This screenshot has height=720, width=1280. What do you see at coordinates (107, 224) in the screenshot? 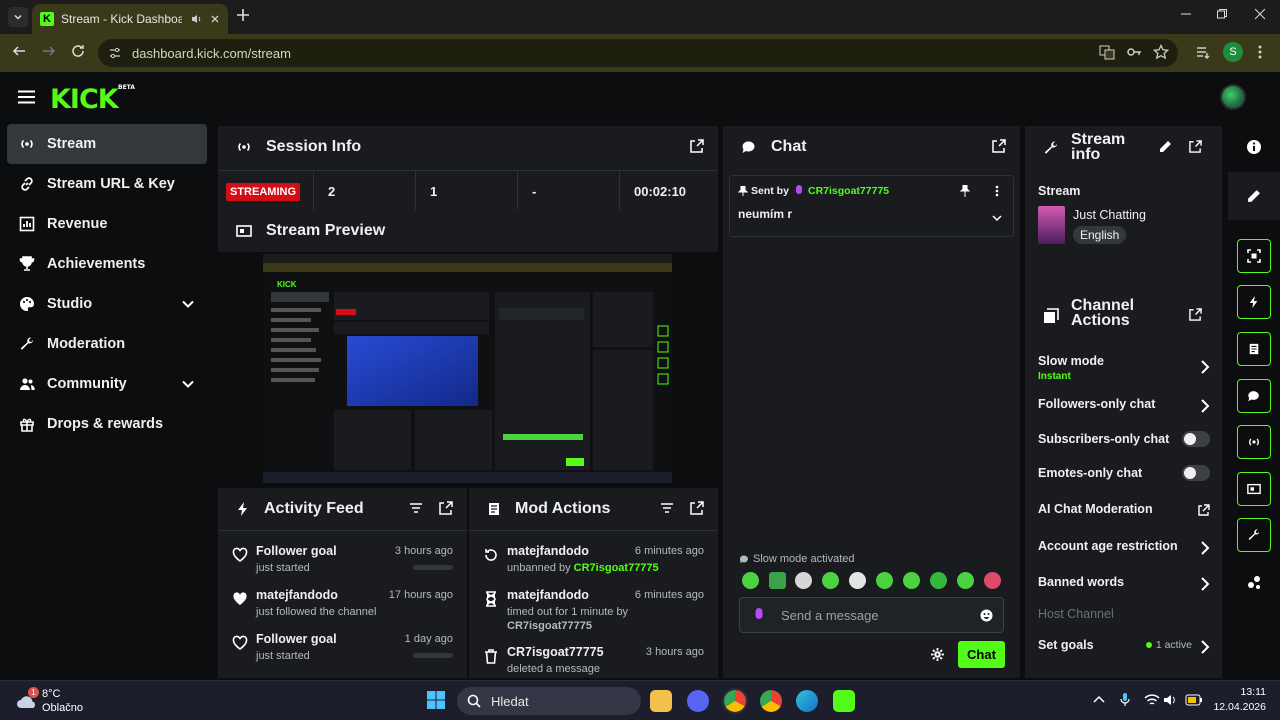
I see `sidebar-item-revenue: Revenue` at bounding box center [107, 224].